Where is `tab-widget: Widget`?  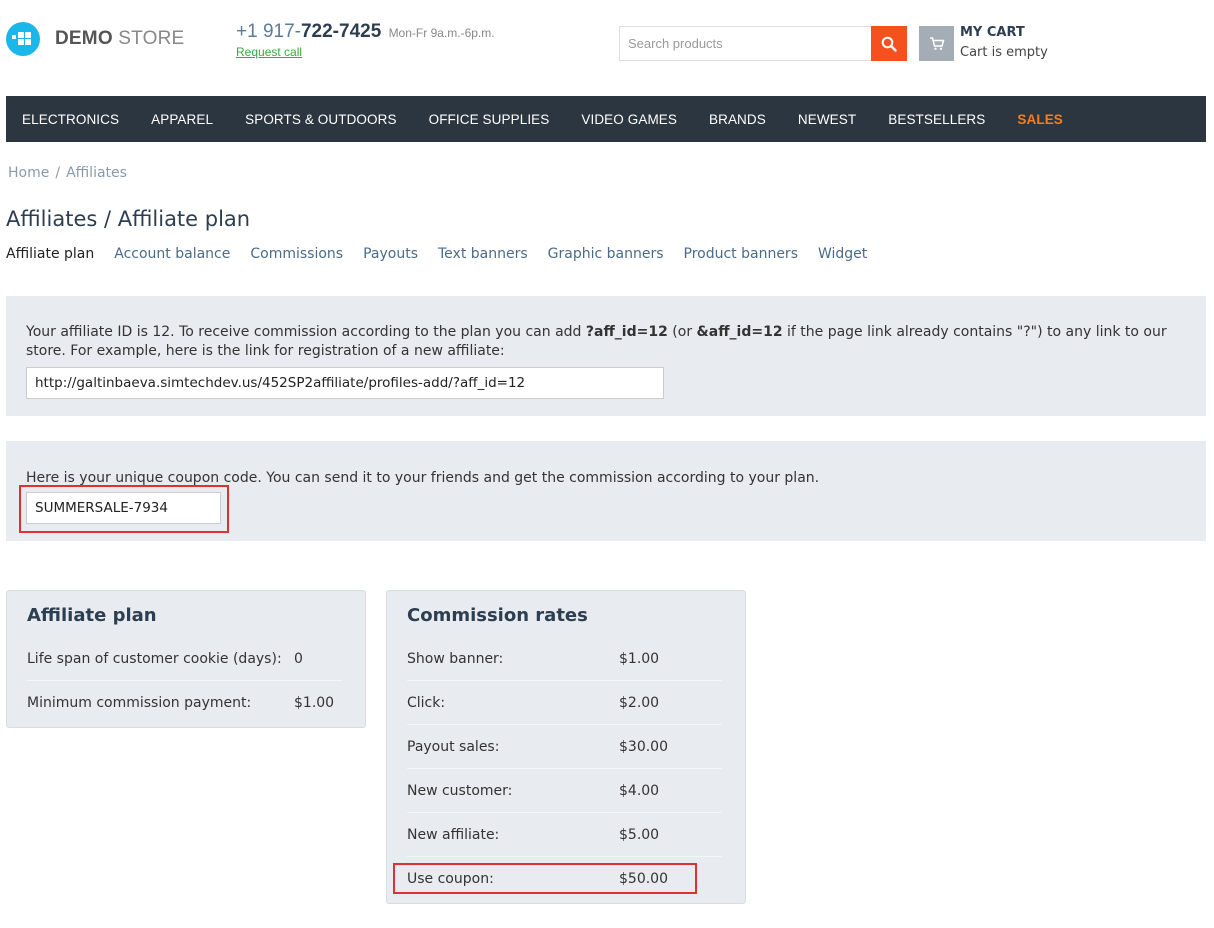
tab-widget: Widget is located at coordinates (842, 254).